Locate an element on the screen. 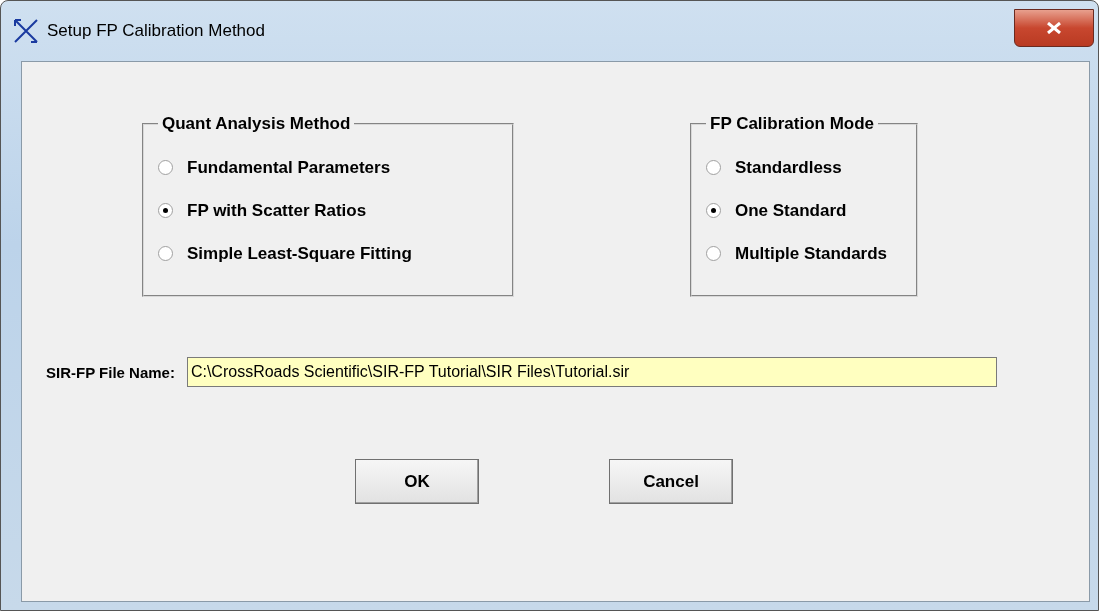  close-button is located at coordinates (1054, 28).